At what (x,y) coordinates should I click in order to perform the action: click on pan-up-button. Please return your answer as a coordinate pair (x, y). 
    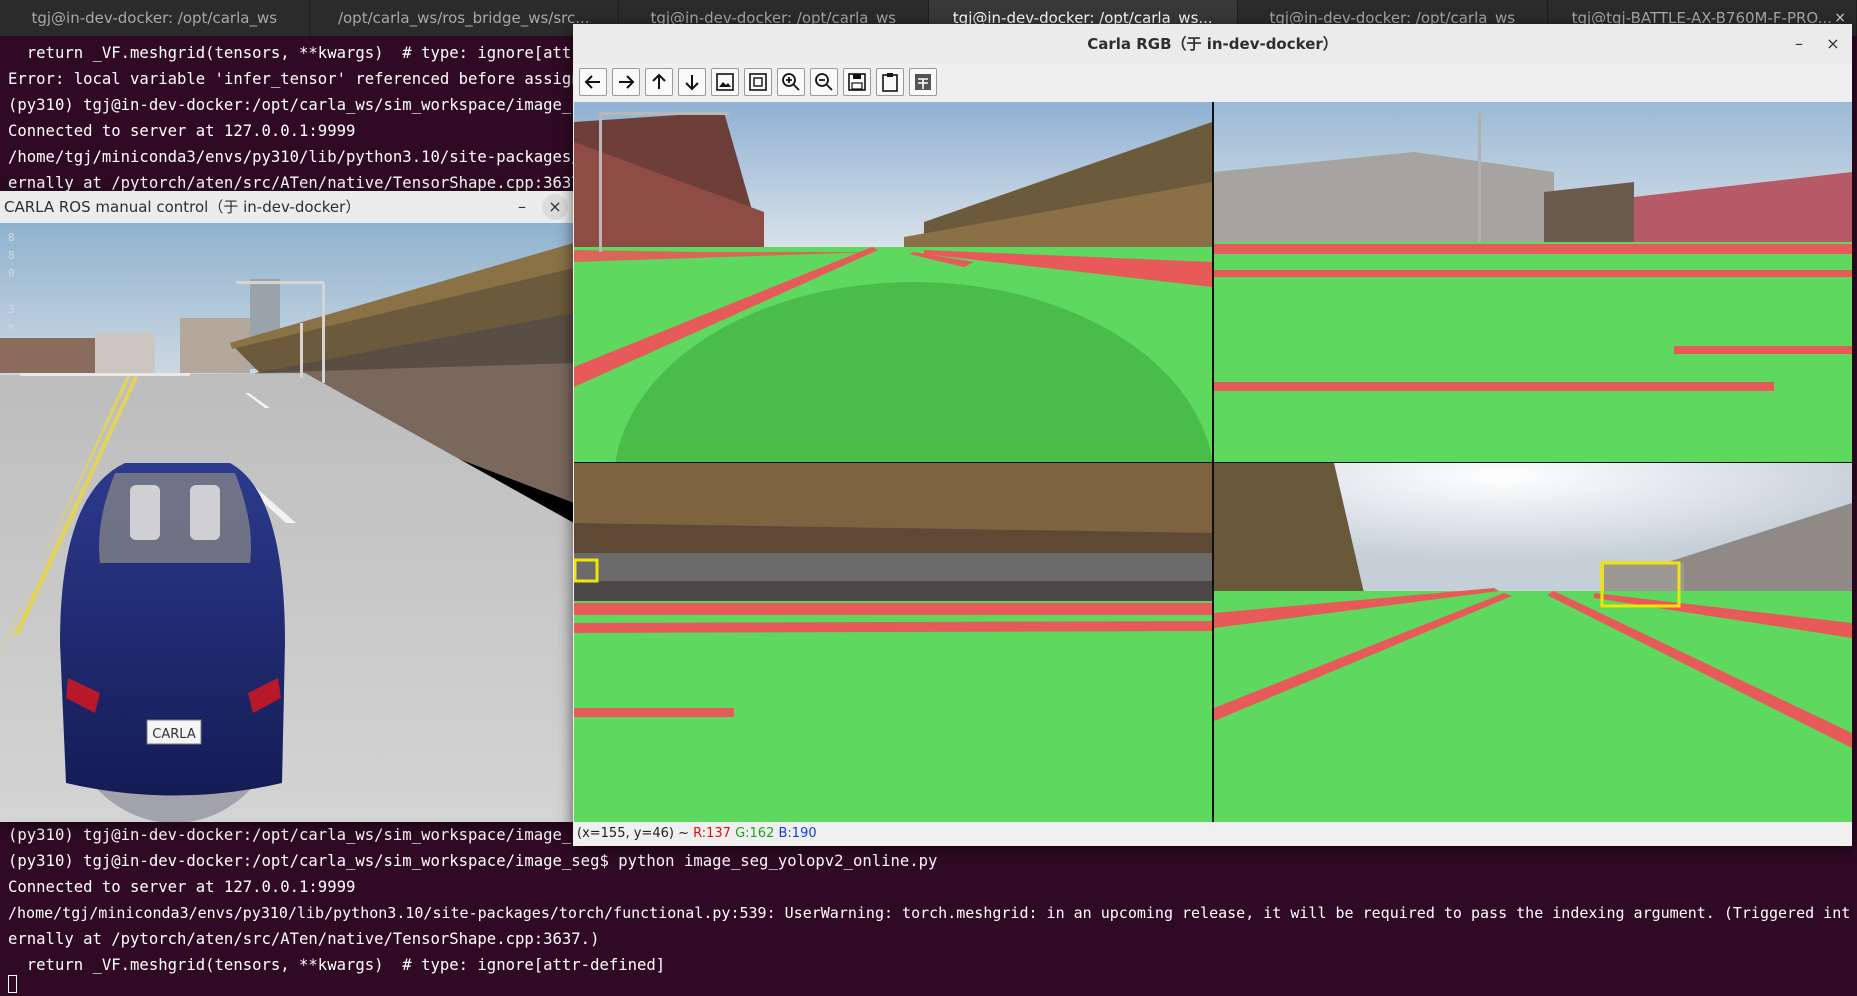
    Looking at the image, I should click on (659, 82).